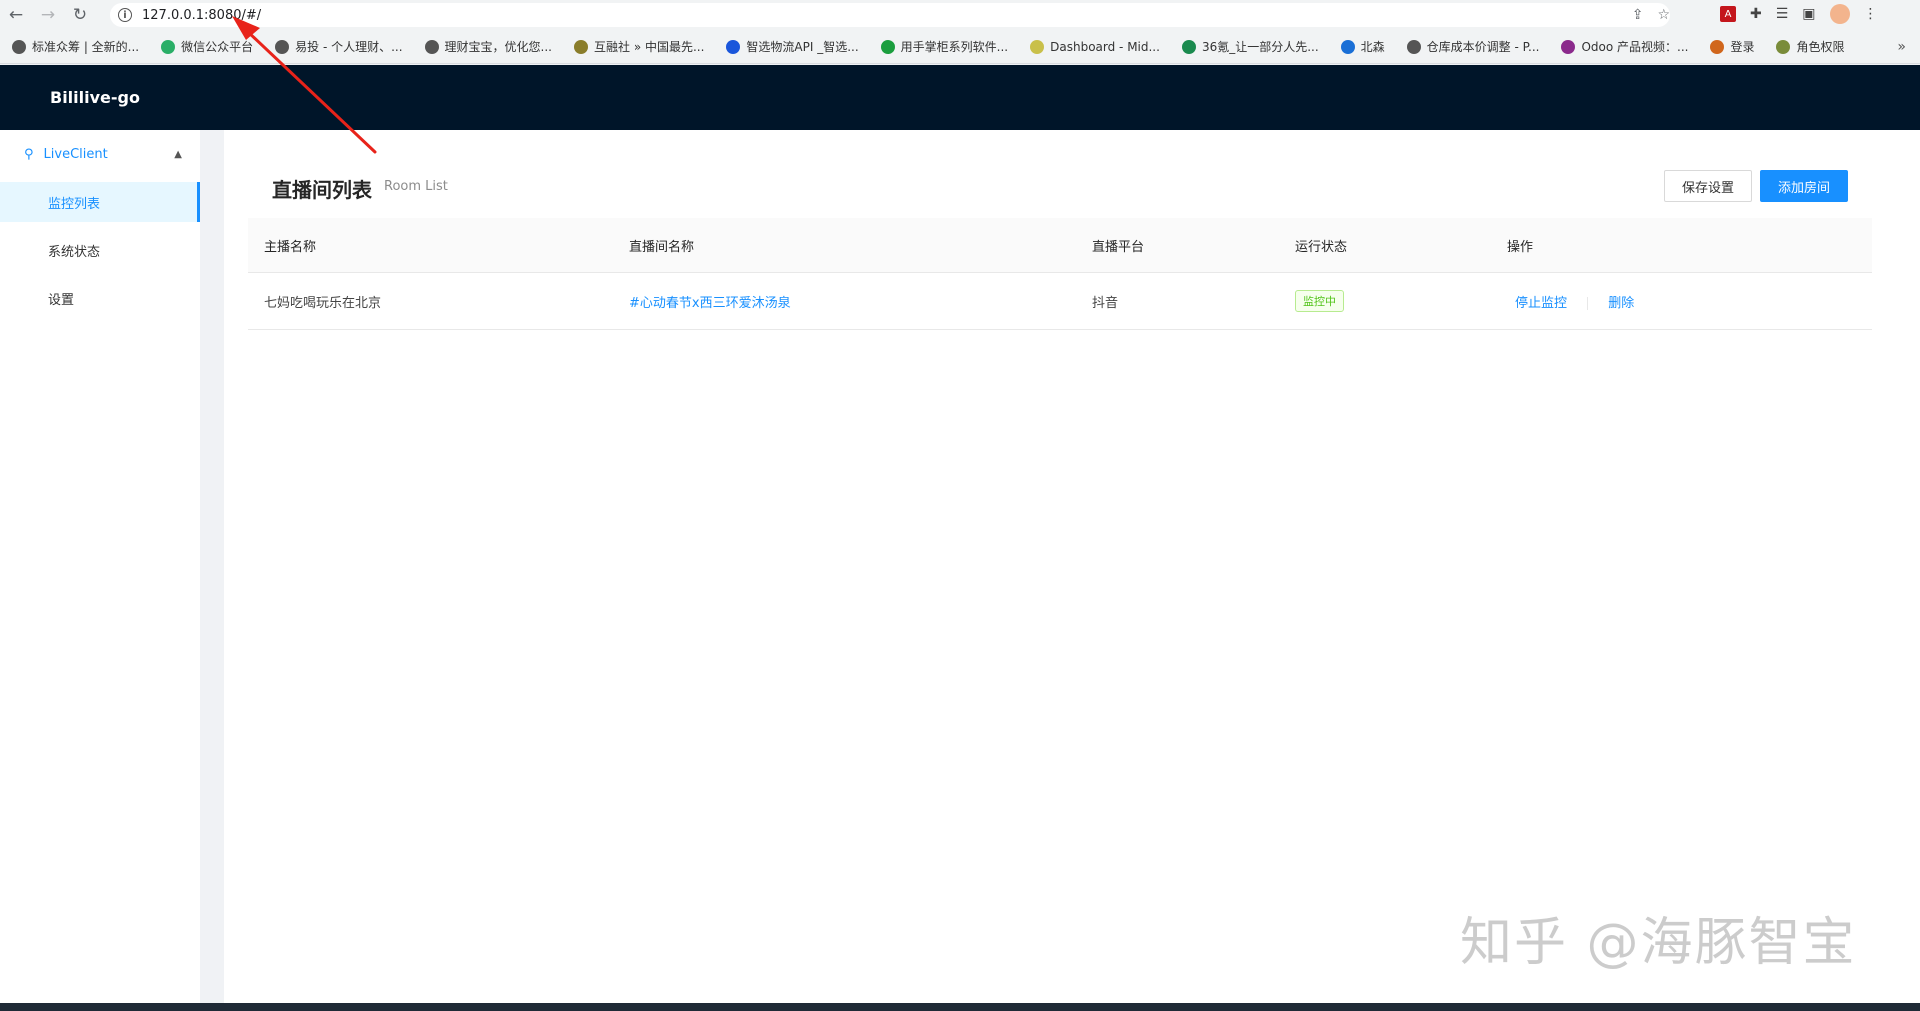  I want to click on bookmark-item: 登录, so click(1732, 46).